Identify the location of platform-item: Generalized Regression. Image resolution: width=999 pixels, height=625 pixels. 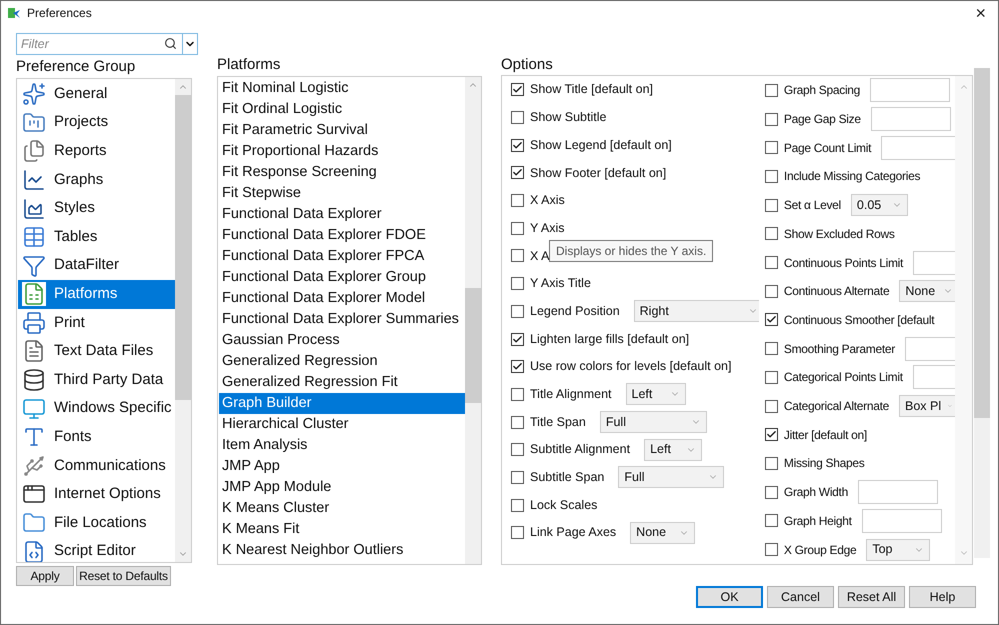
(342, 361).